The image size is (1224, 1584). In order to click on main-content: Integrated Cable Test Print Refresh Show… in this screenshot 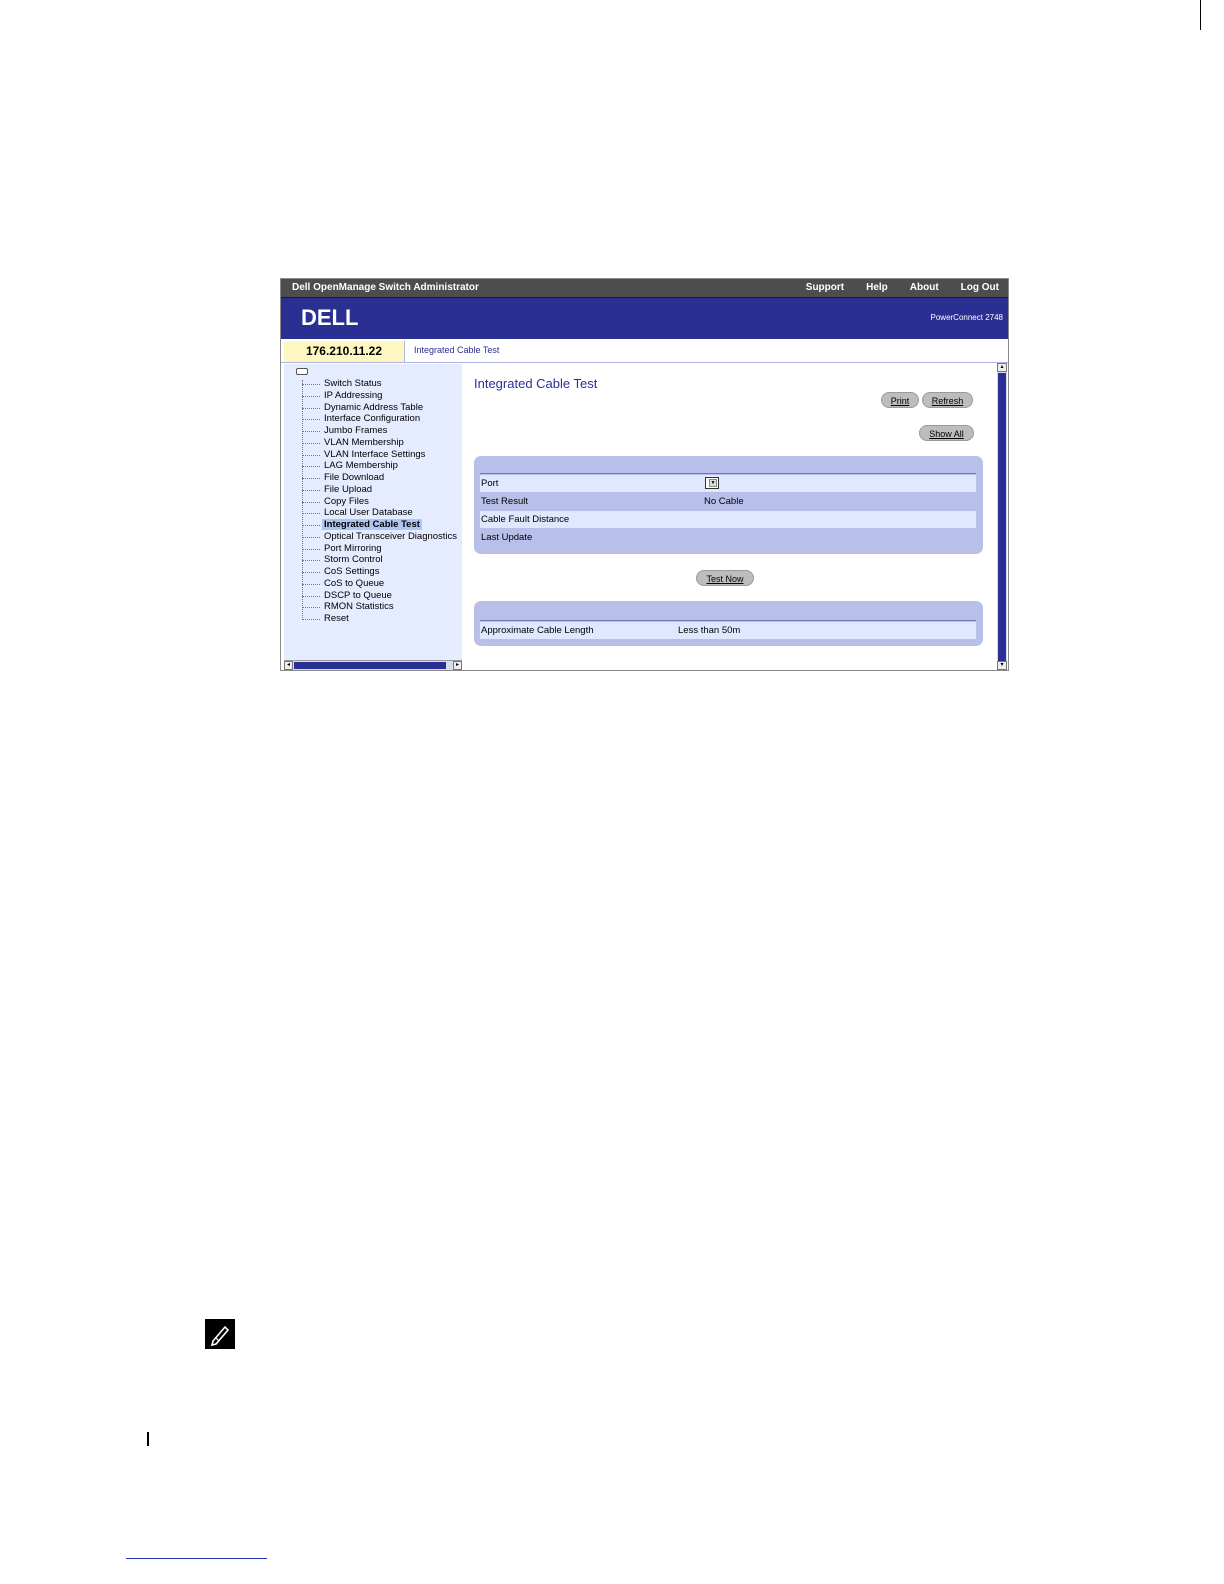, I will do `click(729, 516)`.